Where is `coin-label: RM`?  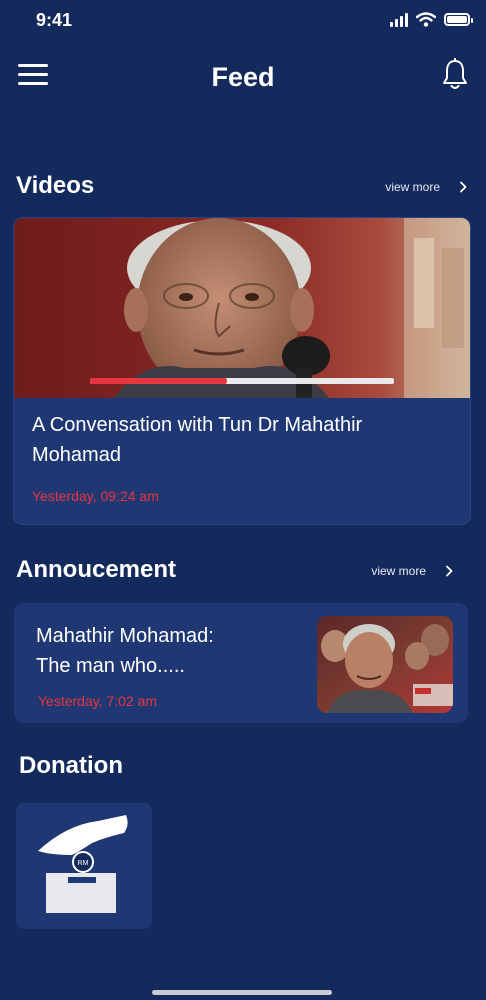
coin-label: RM is located at coordinates (83, 863).